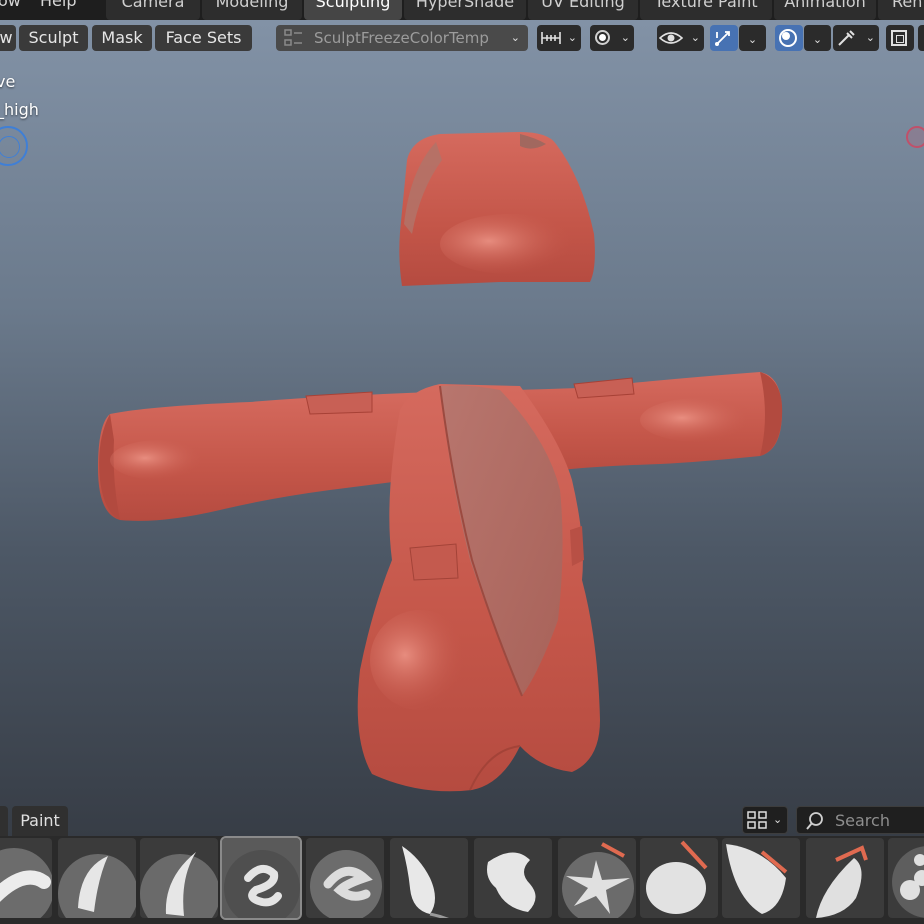  Describe the element at coordinates (4, 821) in the screenshot. I see `shelf-left-tab` at that location.